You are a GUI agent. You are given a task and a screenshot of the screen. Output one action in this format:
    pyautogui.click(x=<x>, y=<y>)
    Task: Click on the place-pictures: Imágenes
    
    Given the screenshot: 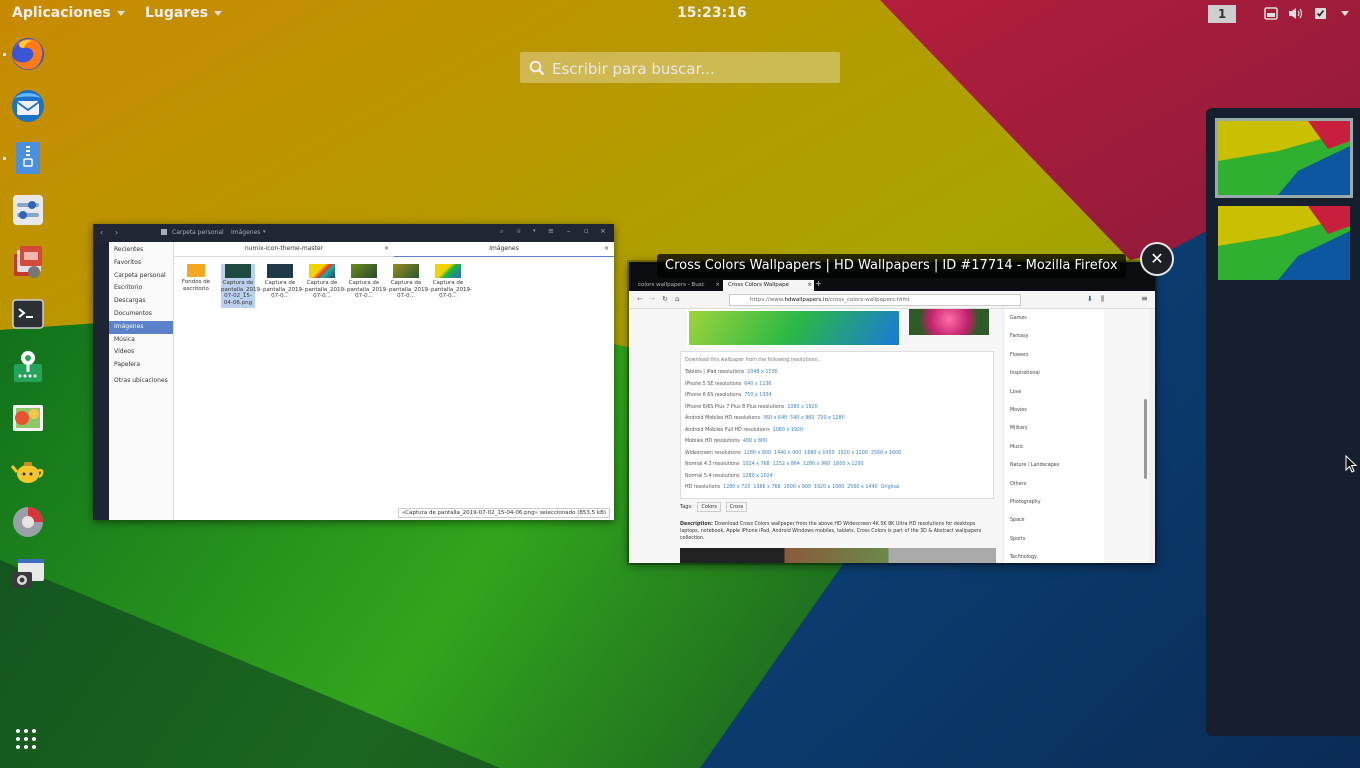 What is the action you would take?
    pyautogui.click(x=141, y=327)
    